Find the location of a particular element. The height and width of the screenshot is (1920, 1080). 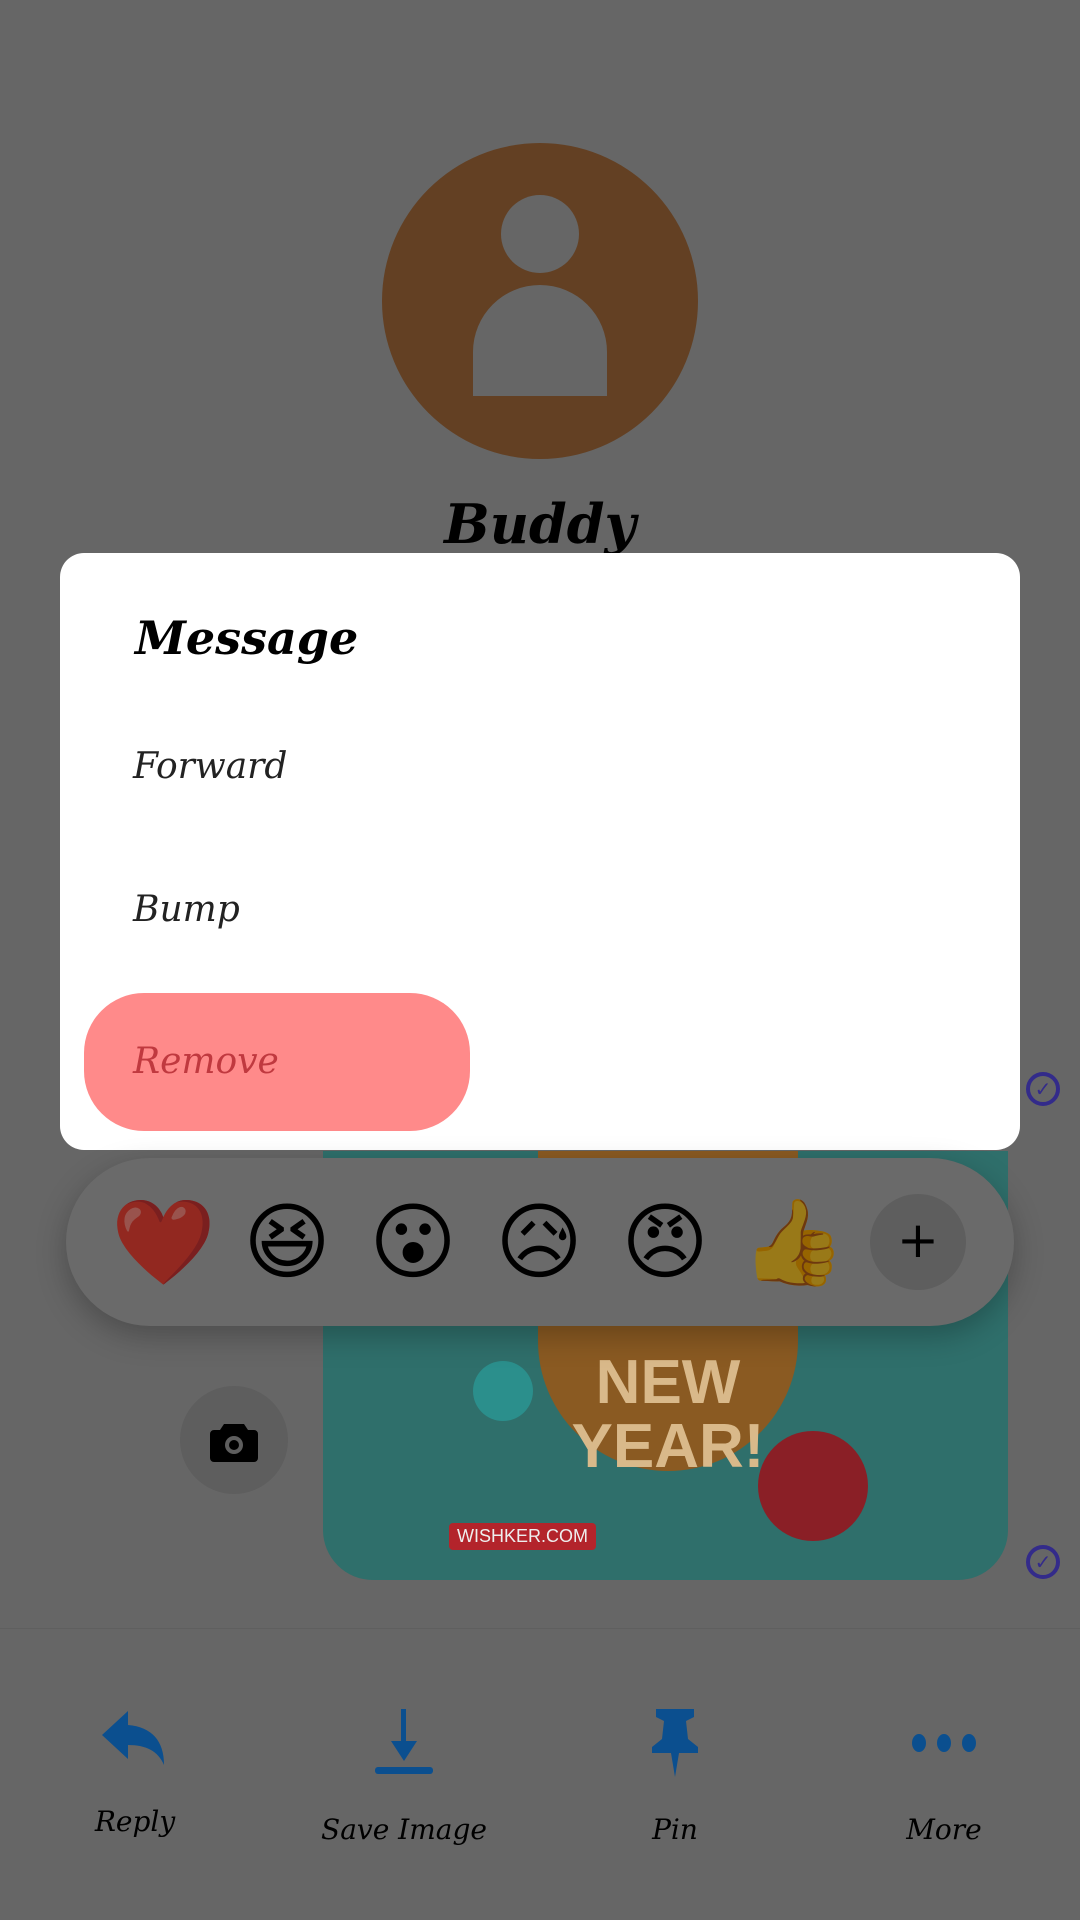

surprised-reaction: 😮 is located at coordinates (413, 1242).